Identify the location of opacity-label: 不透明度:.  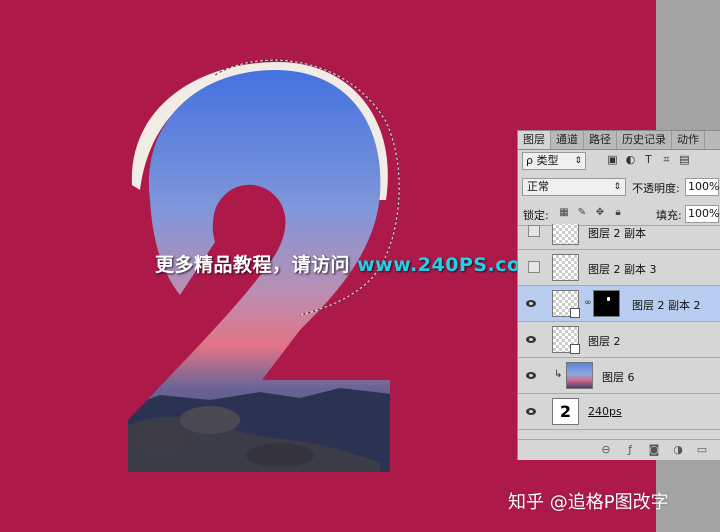
(656, 188).